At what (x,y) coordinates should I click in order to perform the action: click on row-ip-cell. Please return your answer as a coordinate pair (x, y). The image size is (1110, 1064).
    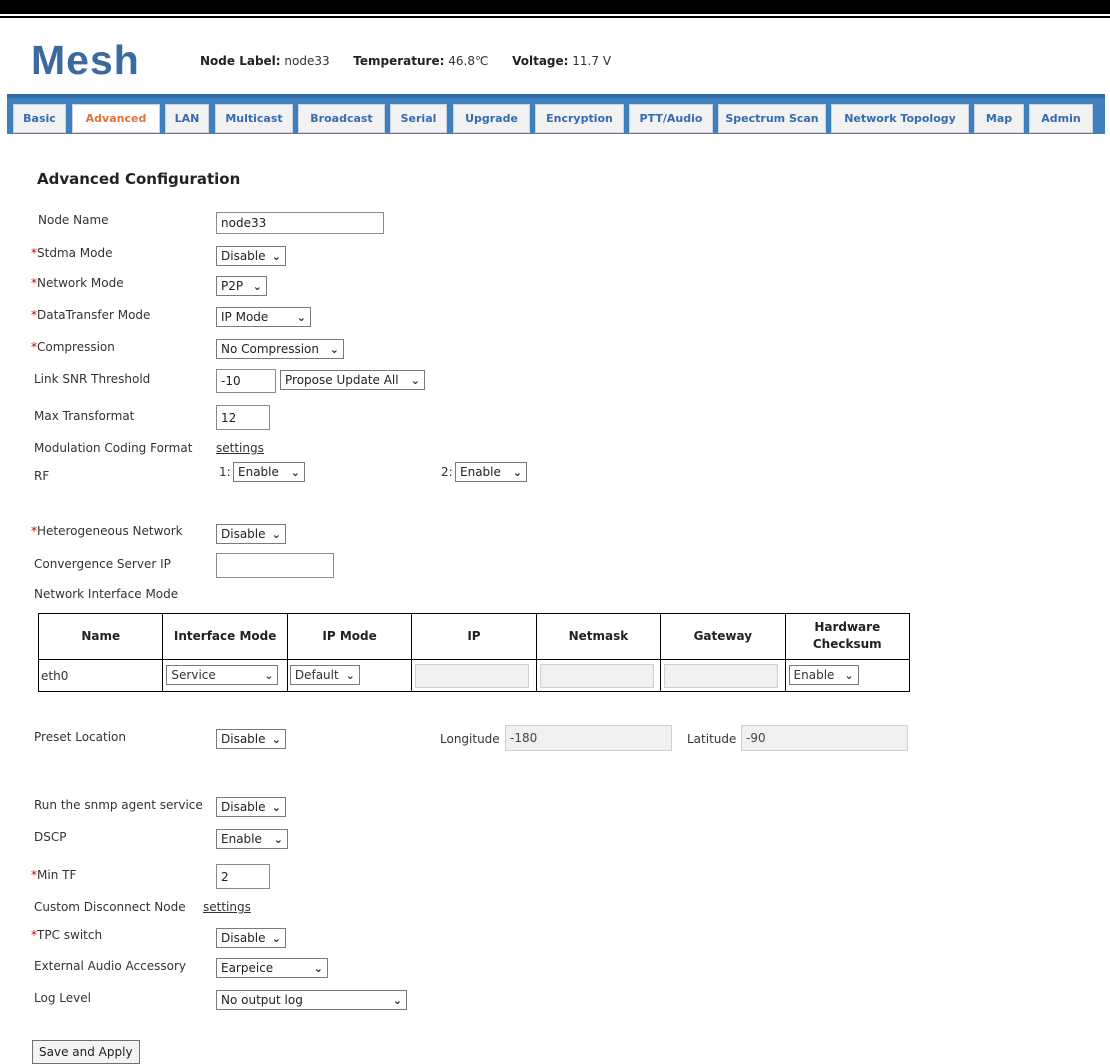
    Looking at the image, I should click on (474, 675).